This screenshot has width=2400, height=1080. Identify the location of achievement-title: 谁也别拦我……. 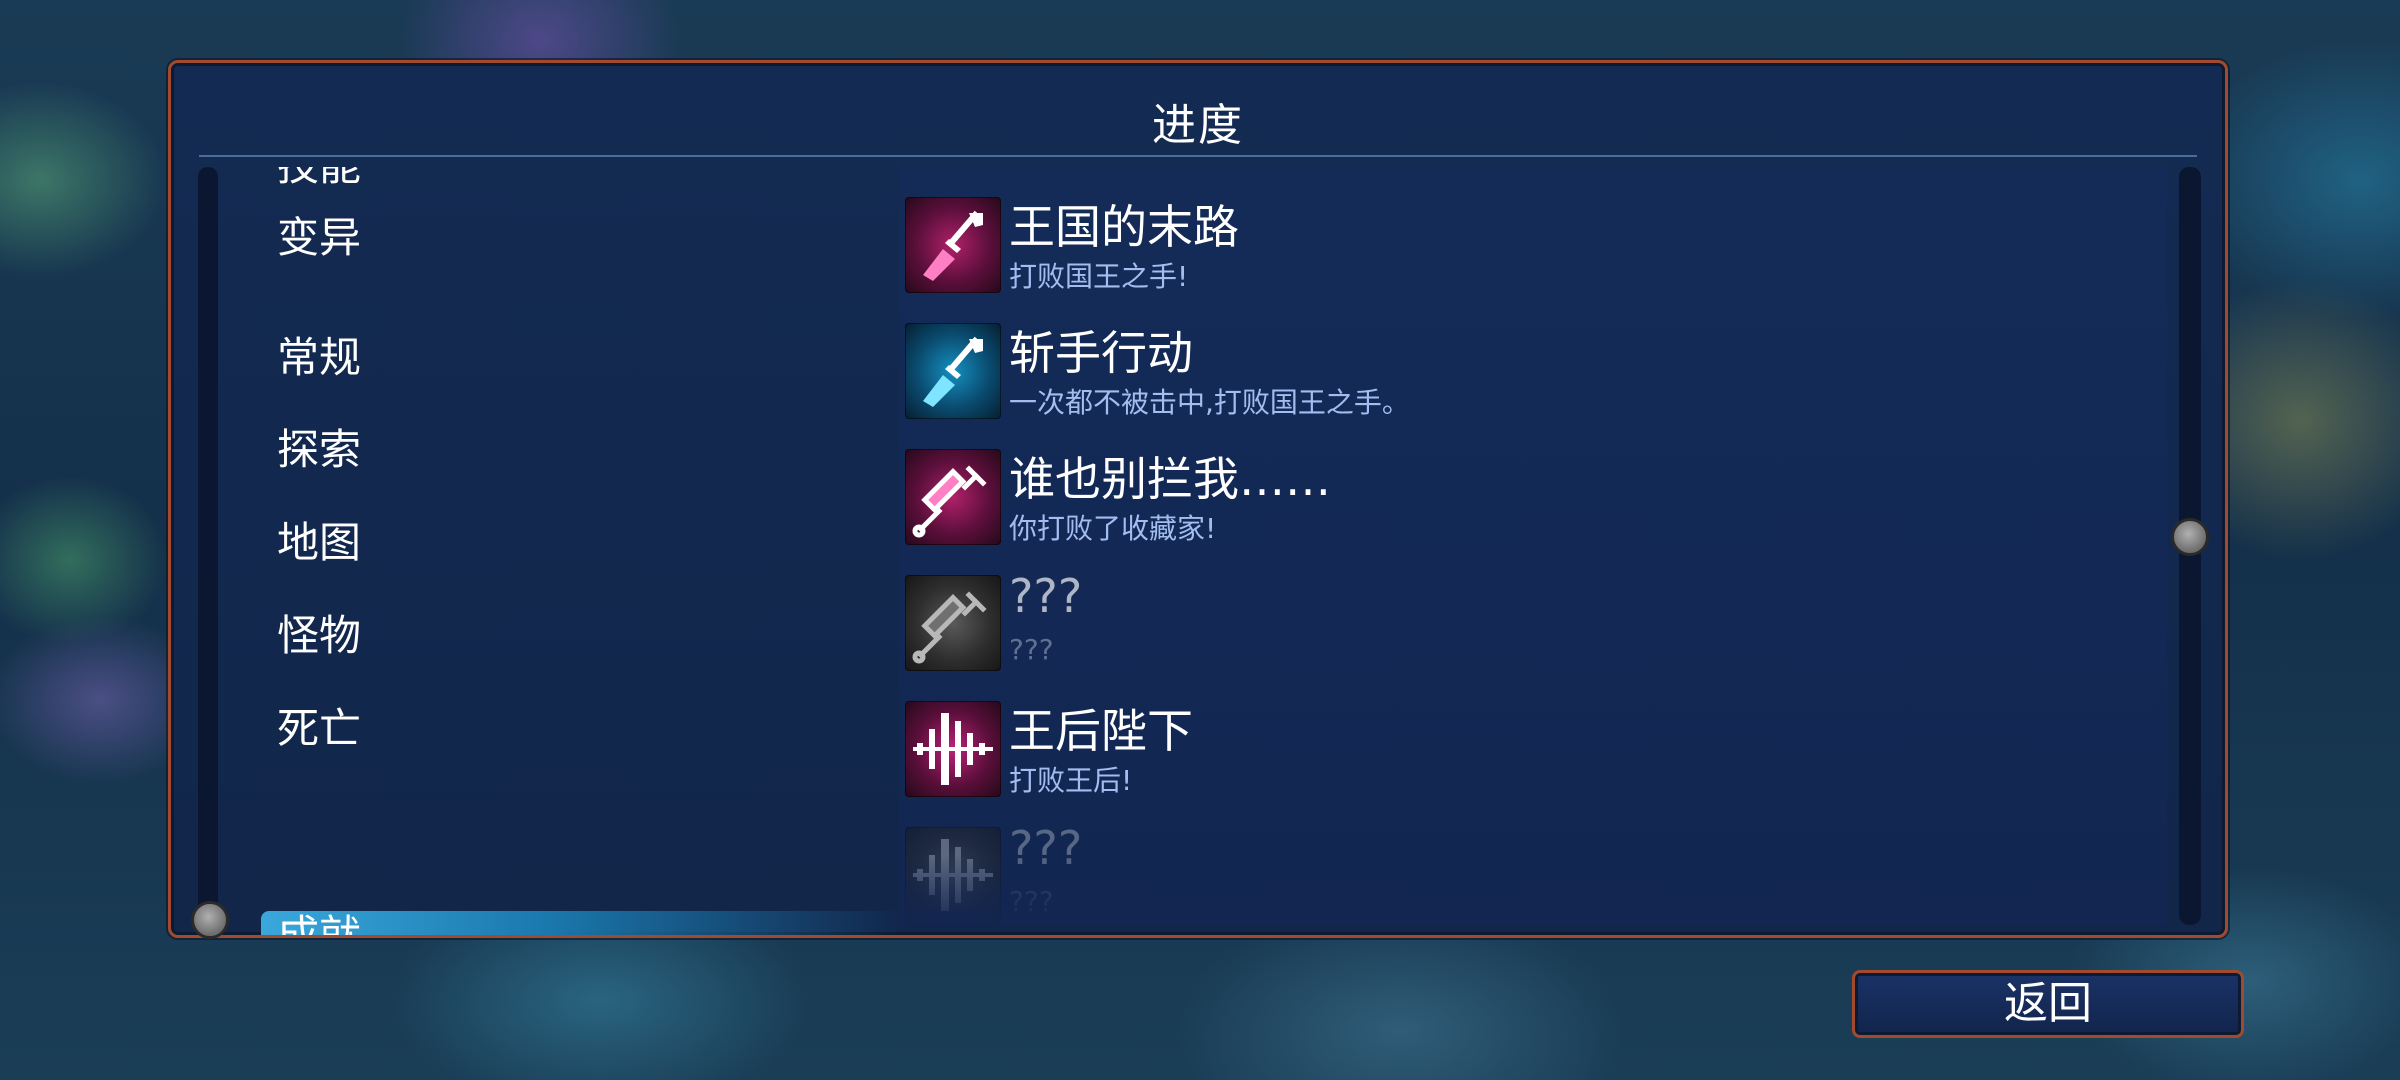
(1170, 479).